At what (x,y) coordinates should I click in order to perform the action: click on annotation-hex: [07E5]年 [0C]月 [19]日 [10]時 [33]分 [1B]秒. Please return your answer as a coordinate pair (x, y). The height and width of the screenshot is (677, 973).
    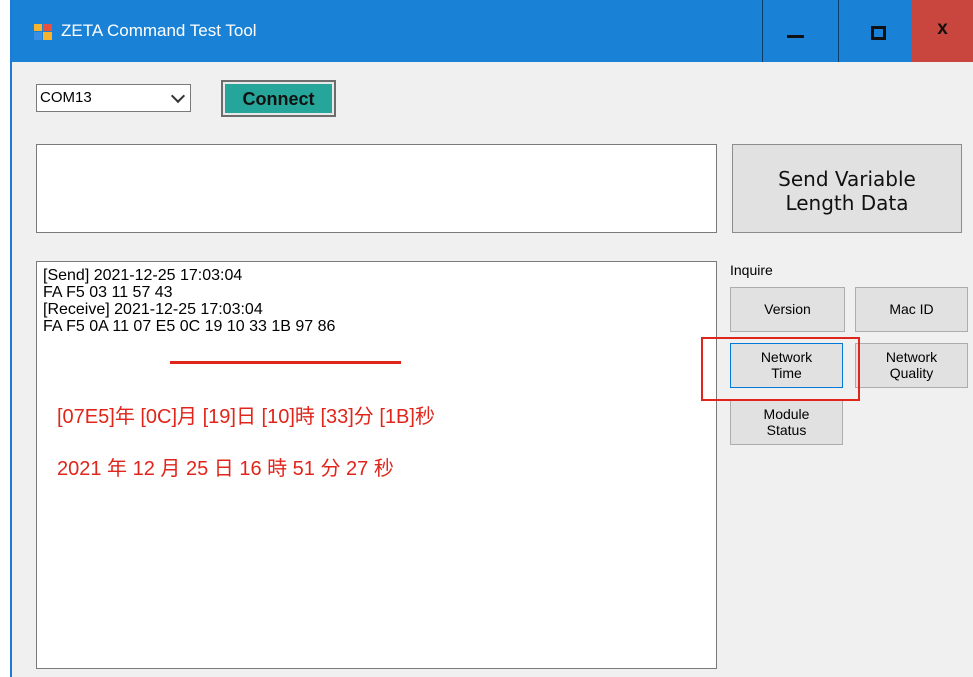
    Looking at the image, I should click on (246, 417).